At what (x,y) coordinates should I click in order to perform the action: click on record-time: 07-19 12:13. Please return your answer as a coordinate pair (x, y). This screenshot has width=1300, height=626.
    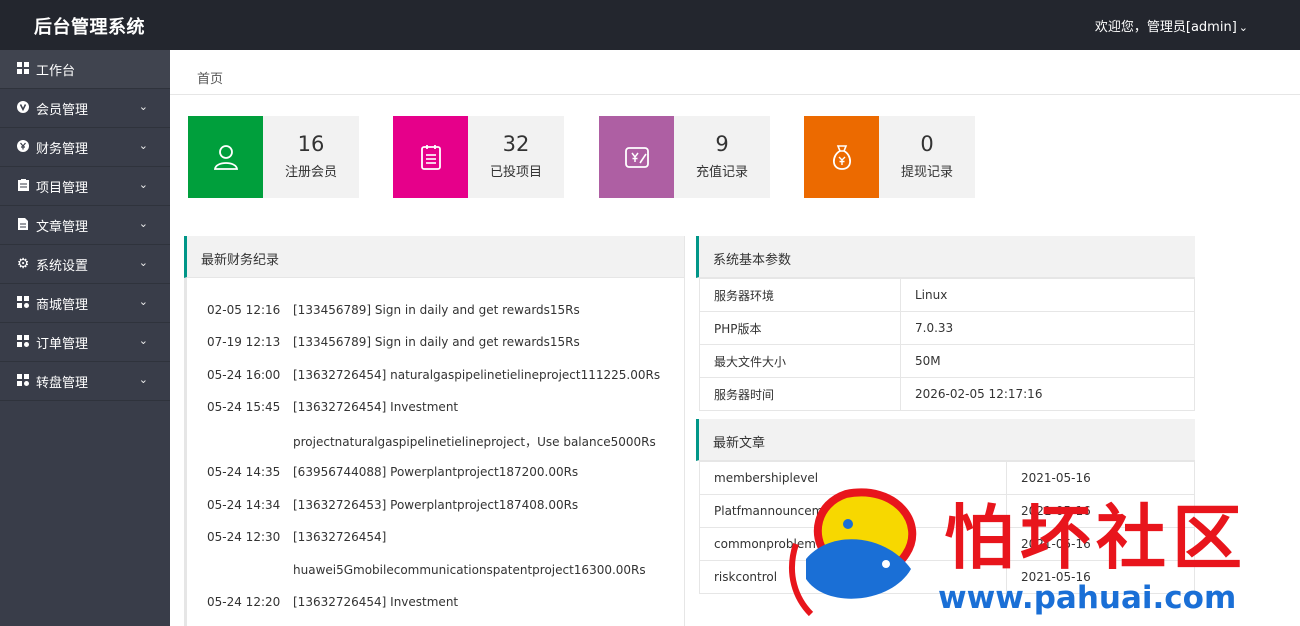
    Looking at the image, I should click on (244, 342).